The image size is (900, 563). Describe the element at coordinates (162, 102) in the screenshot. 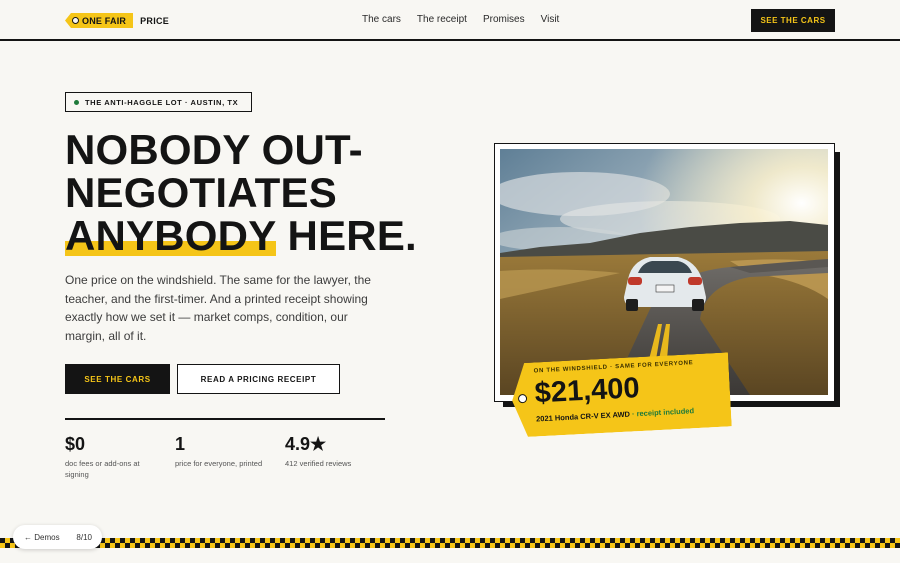

I see `badge-text: THE ANTI-HAGGLE LOT · AUSTIN, TX` at that location.